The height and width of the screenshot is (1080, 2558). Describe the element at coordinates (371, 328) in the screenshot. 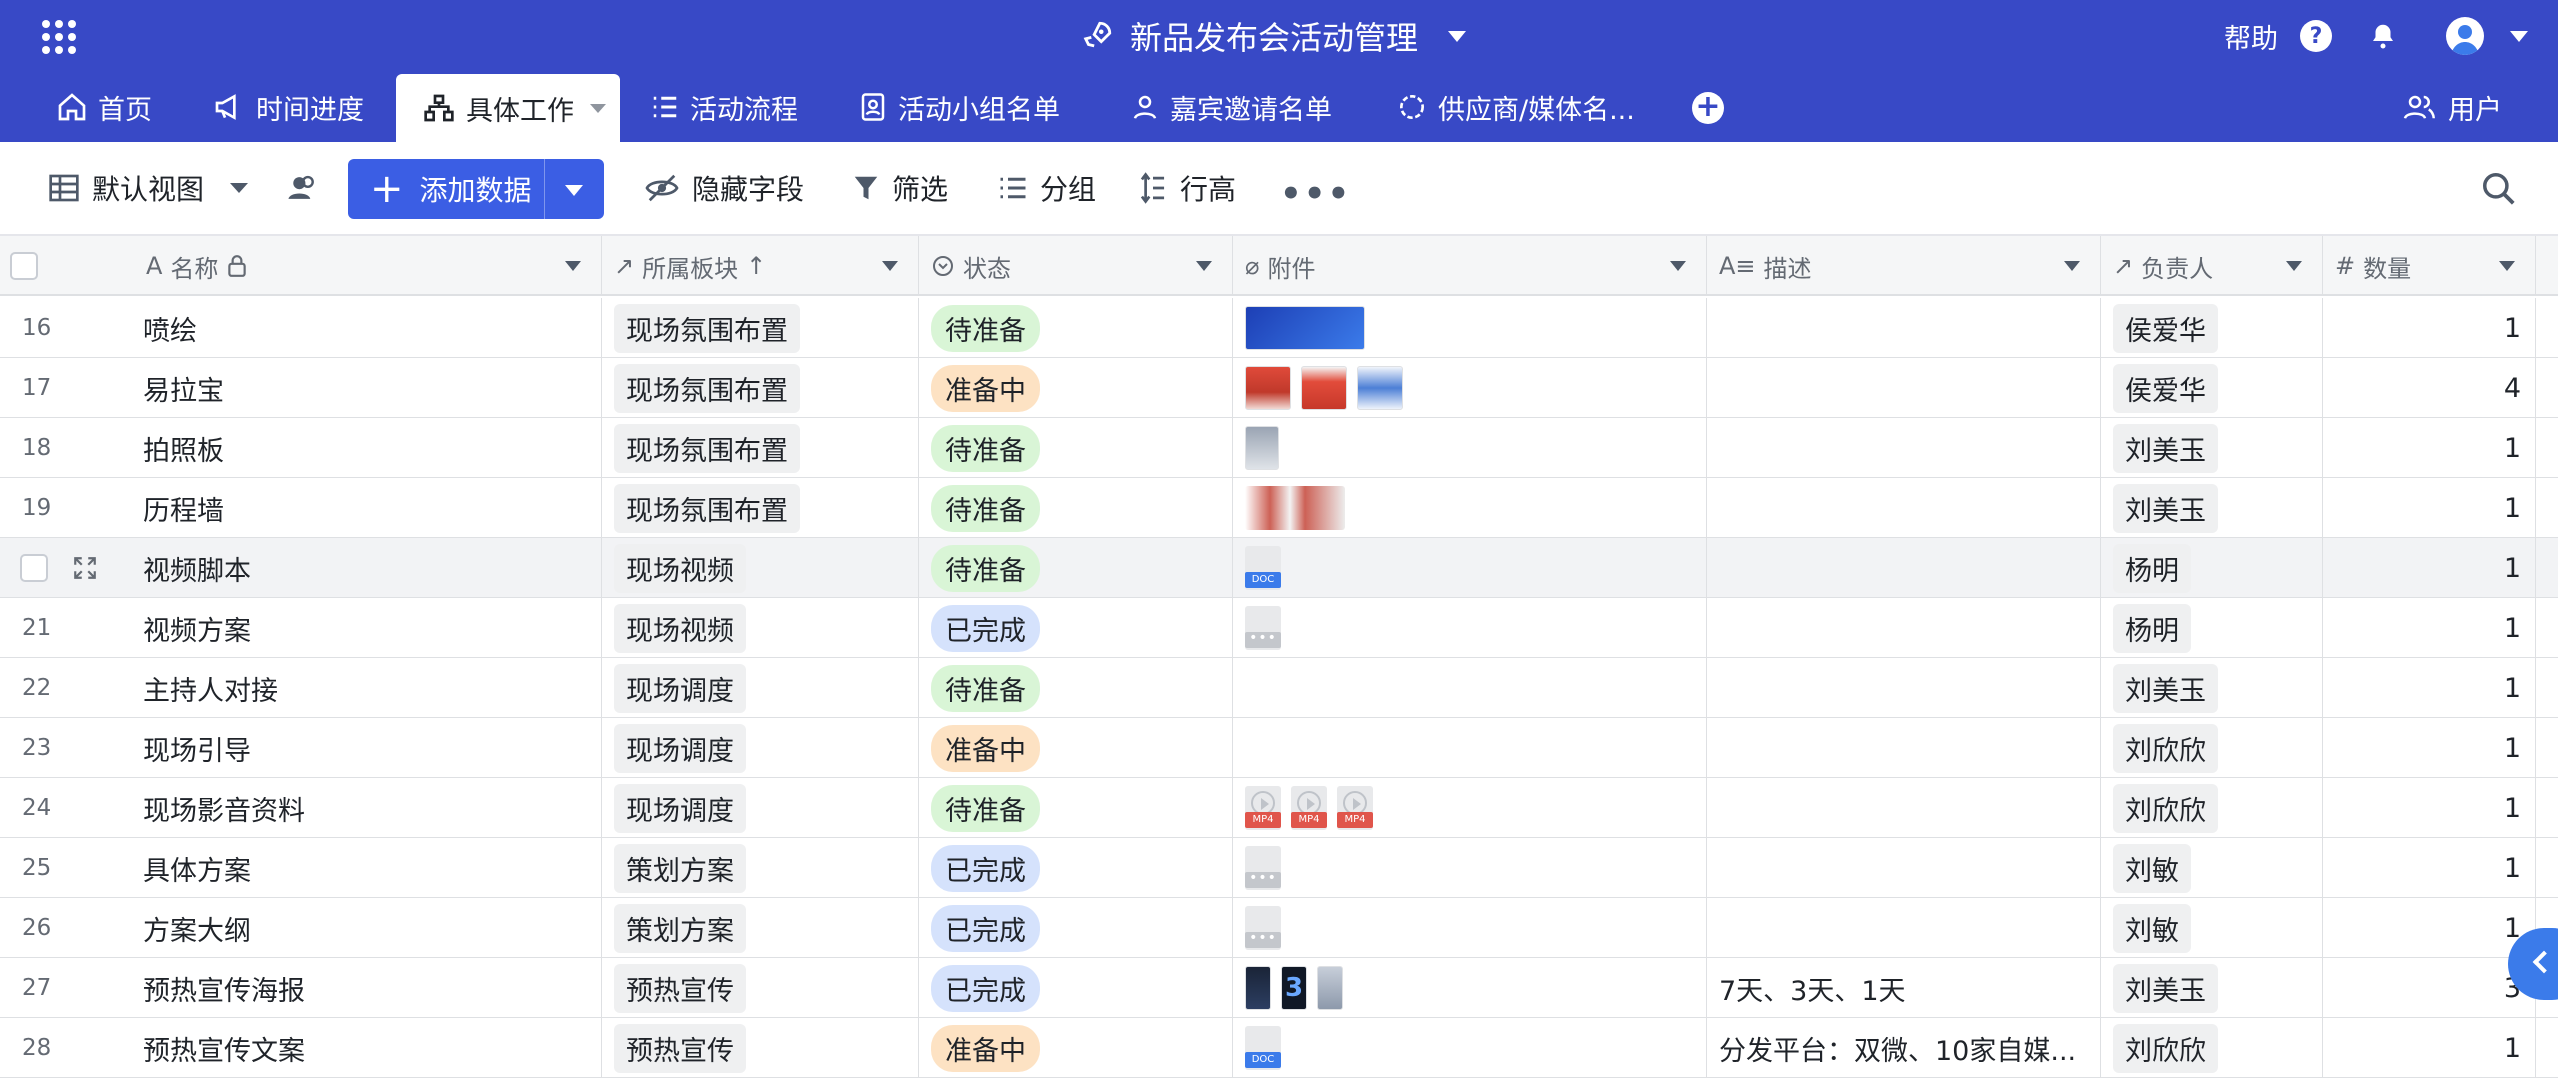

I see `name-cell: 喷绘` at that location.